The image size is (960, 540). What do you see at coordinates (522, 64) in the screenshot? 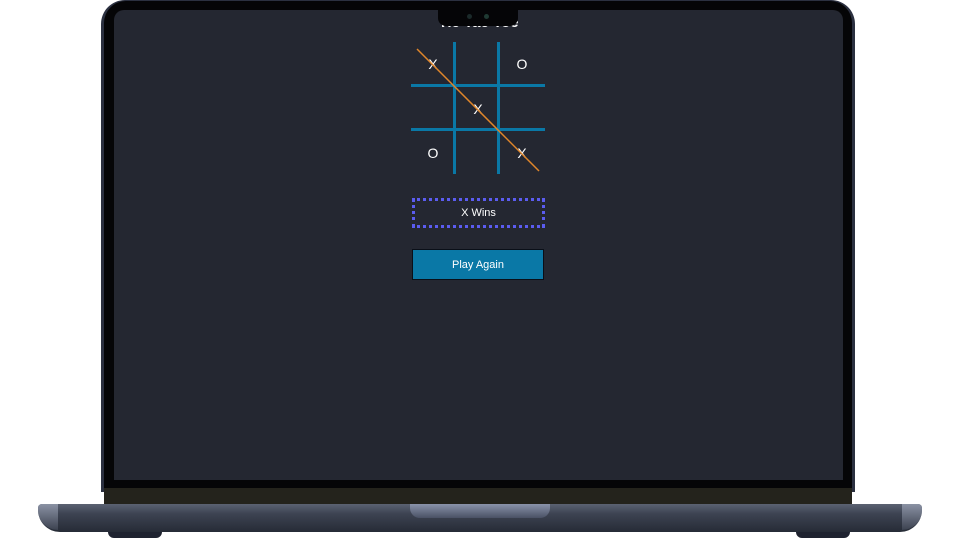
I see `board-cell-3: O` at bounding box center [522, 64].